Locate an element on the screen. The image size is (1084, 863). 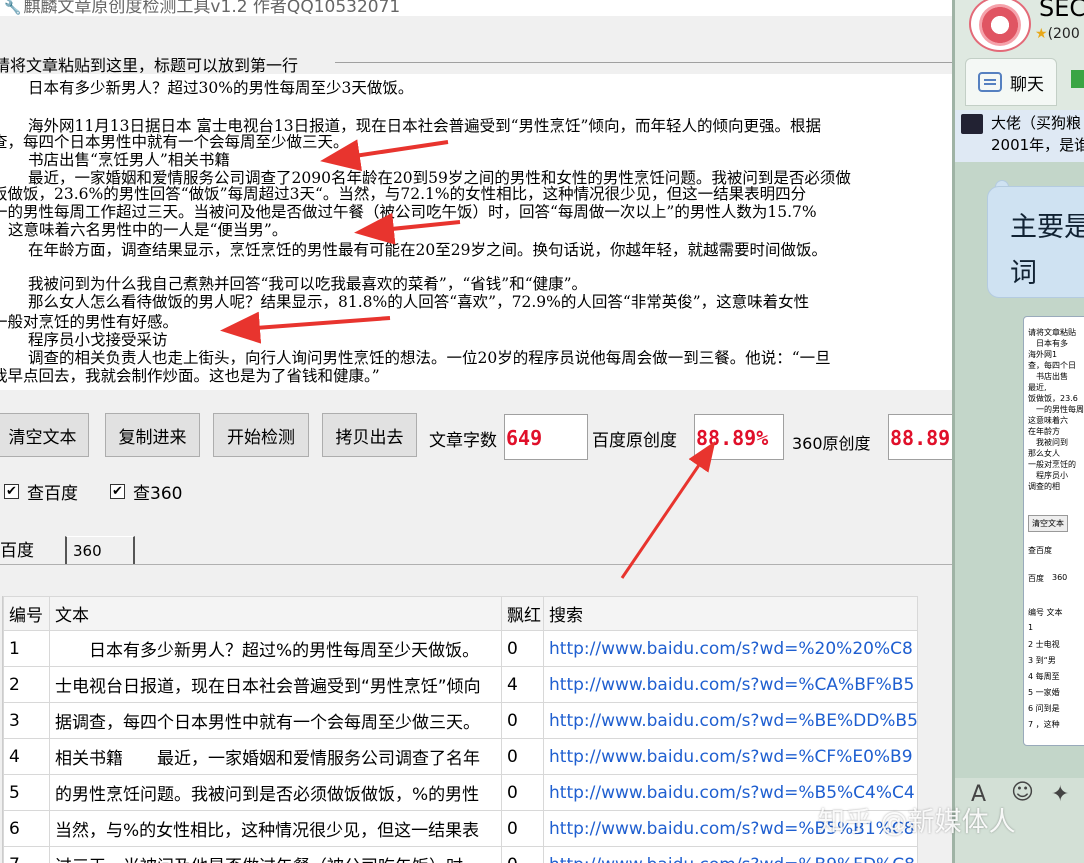
thumb-button: 清空文本 is located at coordinates (1048, 523).